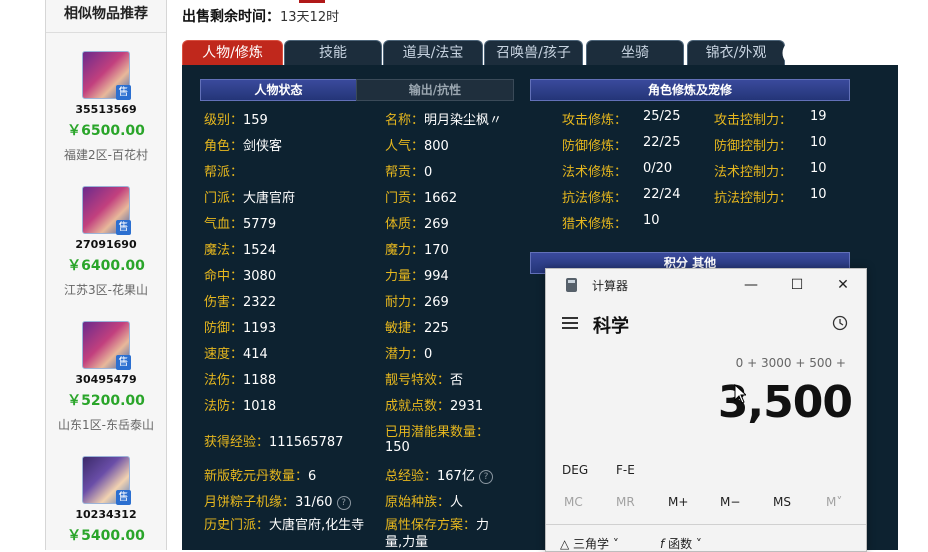 Image resolution: width=928 pixels, height=552 pixels. Describe the element at coordinates (797, 285) in the screenshot. I see `maximize-button: ☐` at that location.